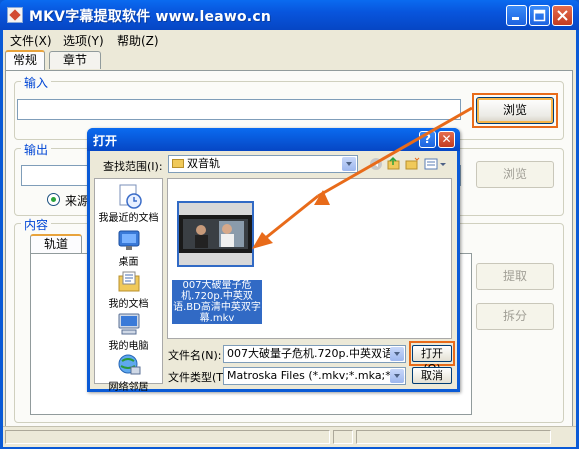 This screenshot has width=579, height=449. What do you see at coordinates (432, 360) in the screenshot?
I see `open-button: 打开(O)` at bounding box center [432, 360].